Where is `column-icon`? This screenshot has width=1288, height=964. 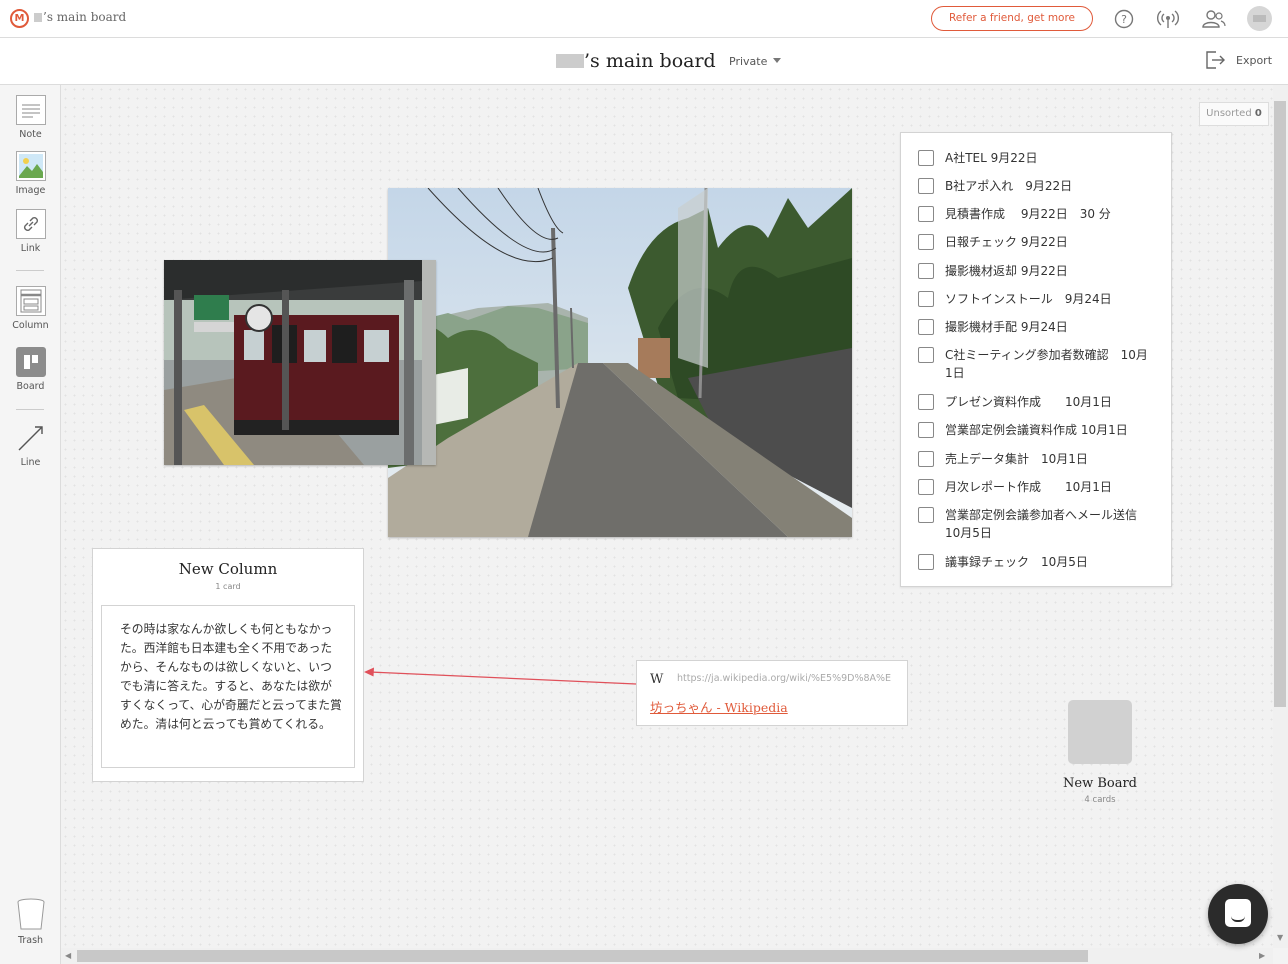
column-icon is located at coordinates (30, 301).